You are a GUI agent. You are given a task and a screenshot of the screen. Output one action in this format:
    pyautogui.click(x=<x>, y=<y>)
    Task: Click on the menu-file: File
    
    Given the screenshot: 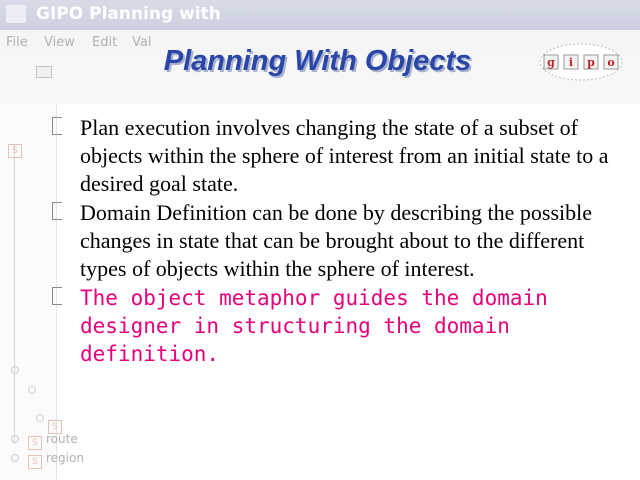 What is the action you would take?
    pyautogui.click(x=17, y=42)
    